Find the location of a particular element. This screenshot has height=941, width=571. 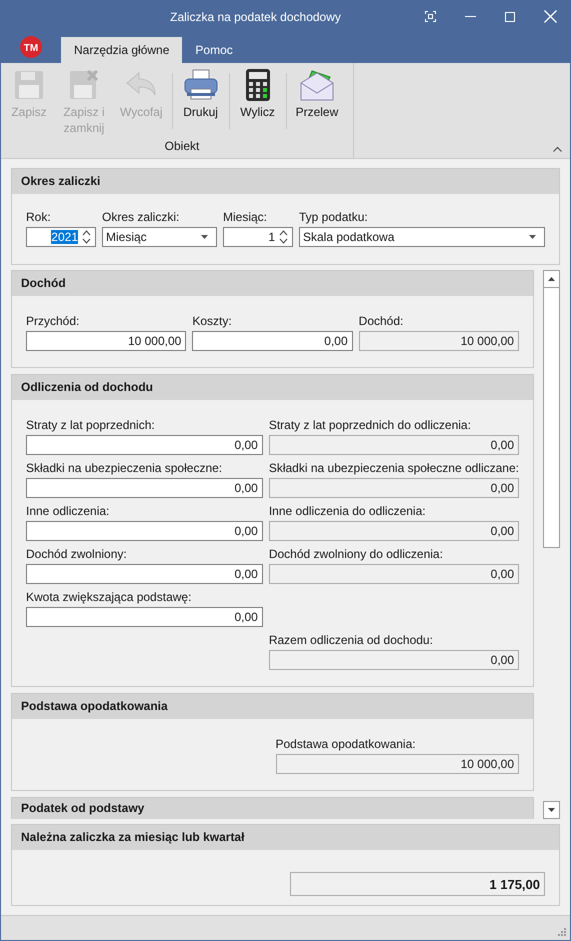

field-label: Straty z lat poprzednich do odliczenia: is located at coordinates (370, 425).